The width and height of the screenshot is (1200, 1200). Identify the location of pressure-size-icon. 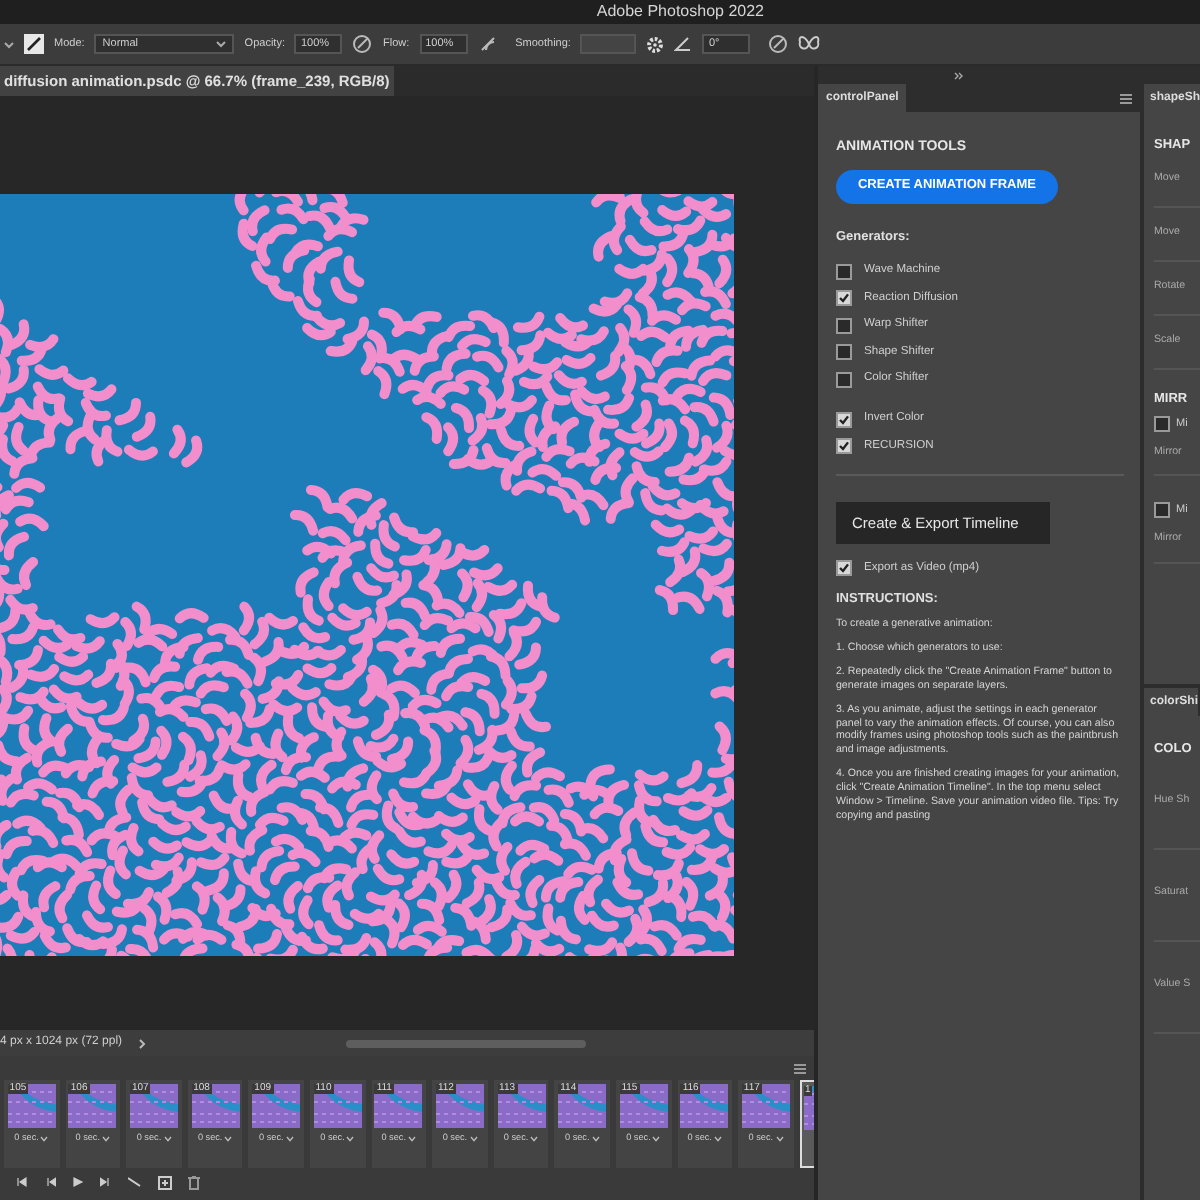
(778, 44).